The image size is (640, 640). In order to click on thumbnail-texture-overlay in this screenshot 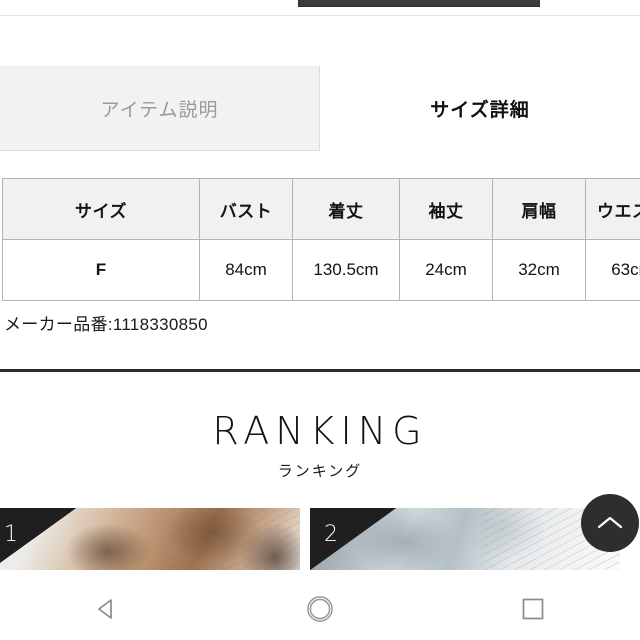, I will do `click(230, 539)`.